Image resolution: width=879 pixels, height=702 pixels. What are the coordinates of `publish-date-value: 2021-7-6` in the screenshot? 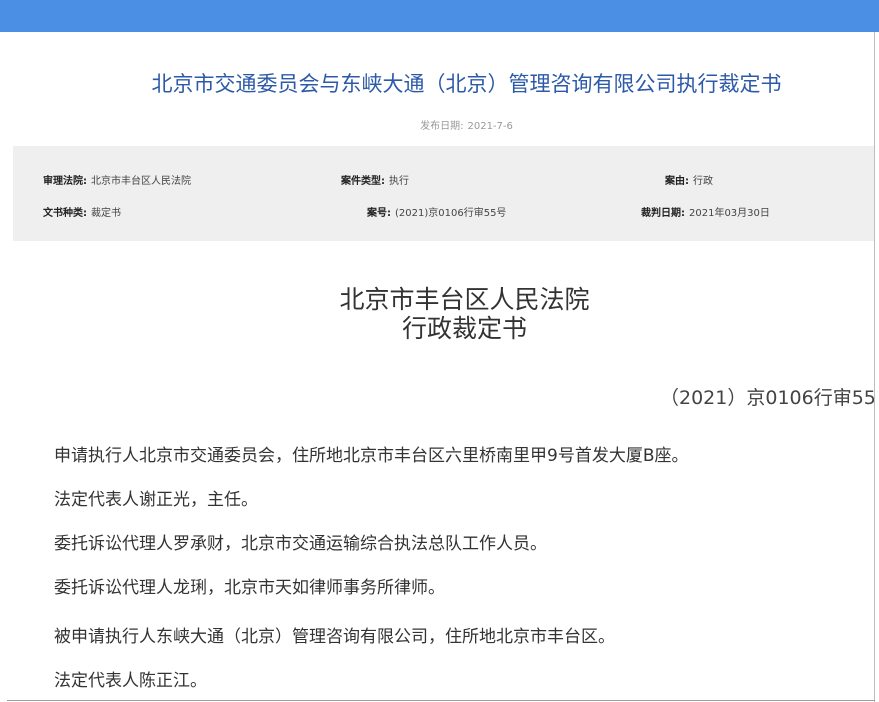 It's located at (490, 126).